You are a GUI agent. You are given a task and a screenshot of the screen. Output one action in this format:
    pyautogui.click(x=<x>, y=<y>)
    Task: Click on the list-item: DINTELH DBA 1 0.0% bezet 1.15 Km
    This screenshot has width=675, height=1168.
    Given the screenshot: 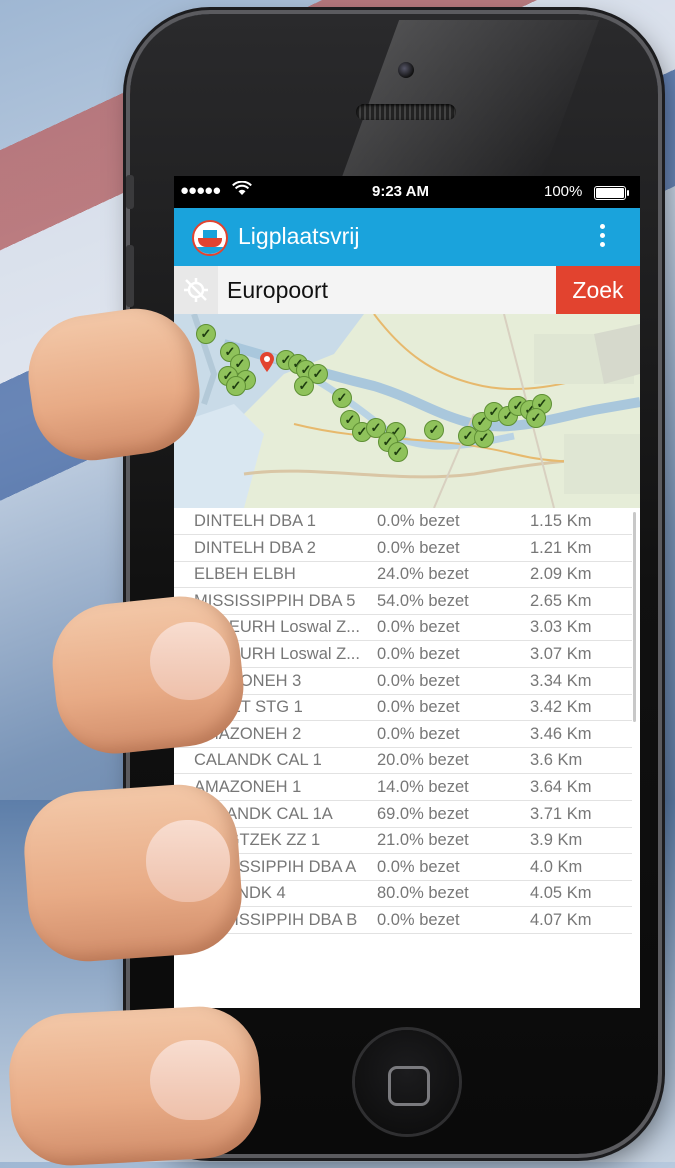 What is the action you would take?
    pyautogui.click(x=403, y=521)
    